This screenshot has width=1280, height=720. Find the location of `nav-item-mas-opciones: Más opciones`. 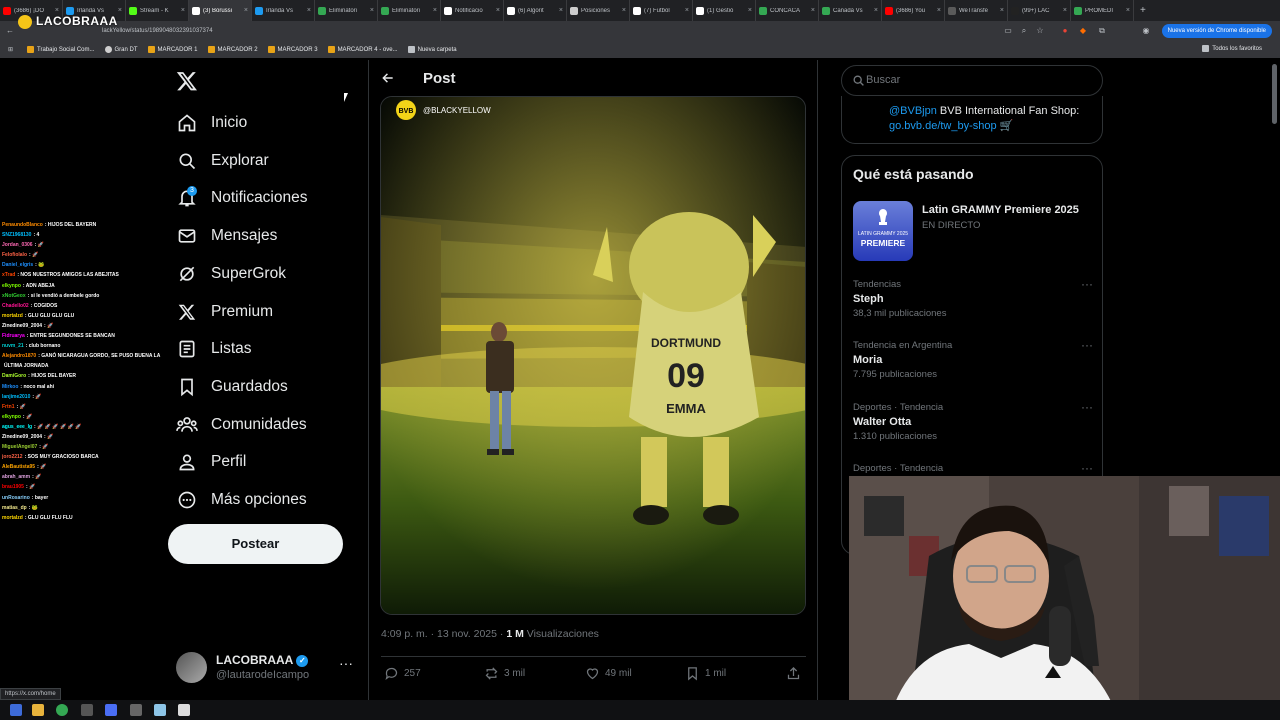

nav-item-mas-opciones: Más opciones is located at coordinates (241, 500).